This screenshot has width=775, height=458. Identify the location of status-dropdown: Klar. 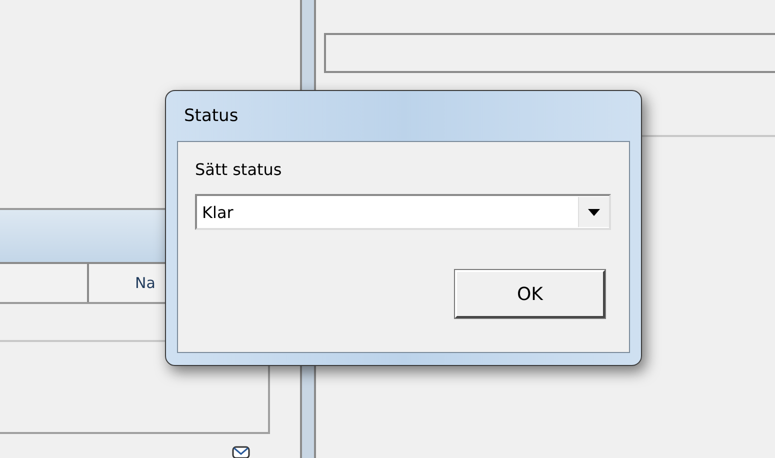
(403, 212).